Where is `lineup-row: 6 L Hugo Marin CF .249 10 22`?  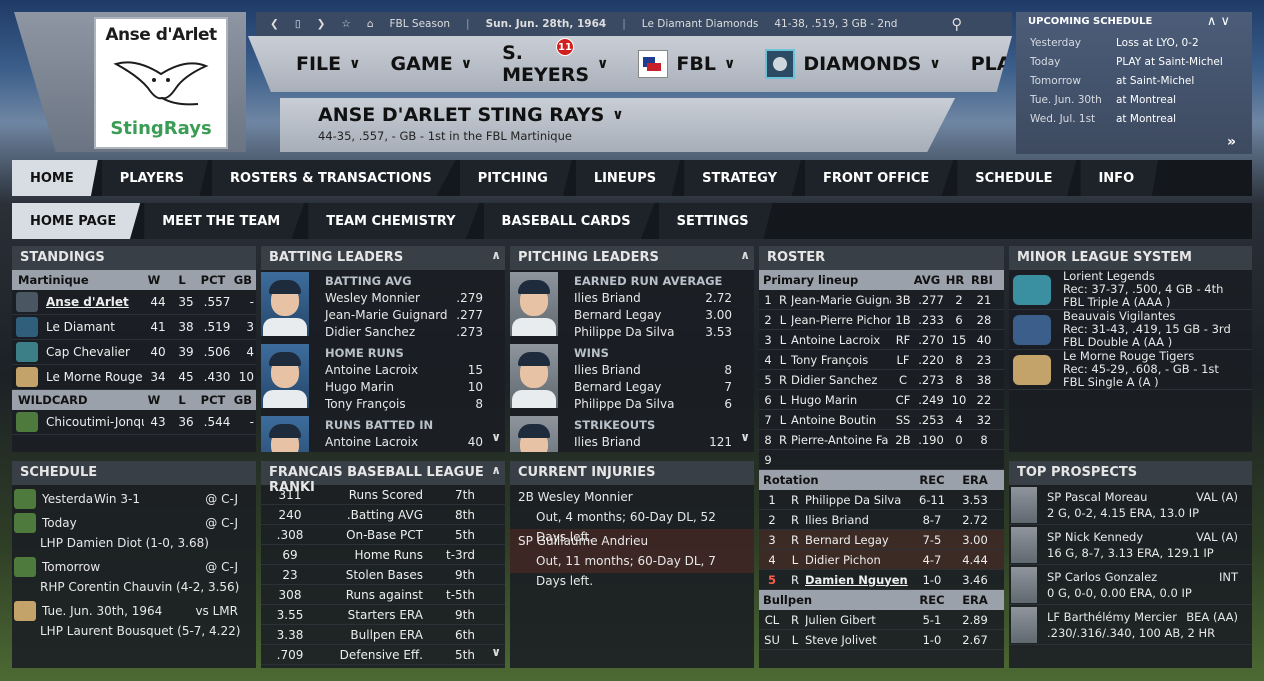
lineup-row: 6 L Hugo Marin CF .249 10 22 is located at coordinates (881, 400).